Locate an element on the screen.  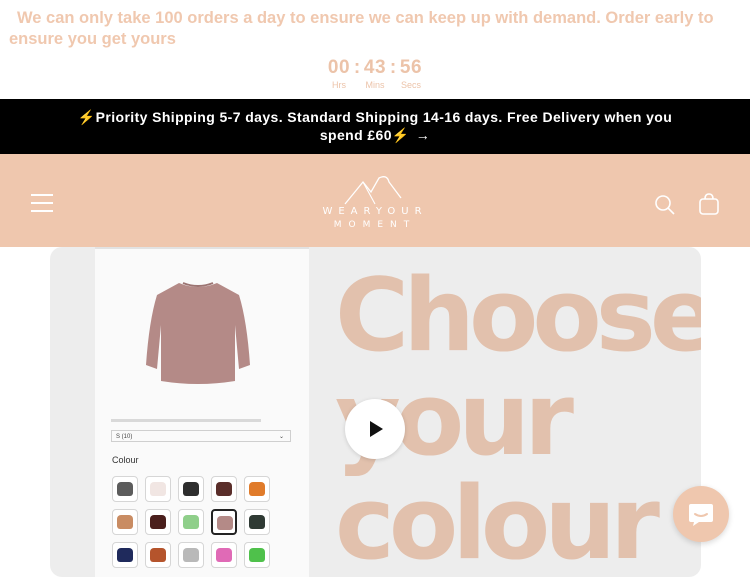
headline-line: Choose is located at coordinates (518, 315).